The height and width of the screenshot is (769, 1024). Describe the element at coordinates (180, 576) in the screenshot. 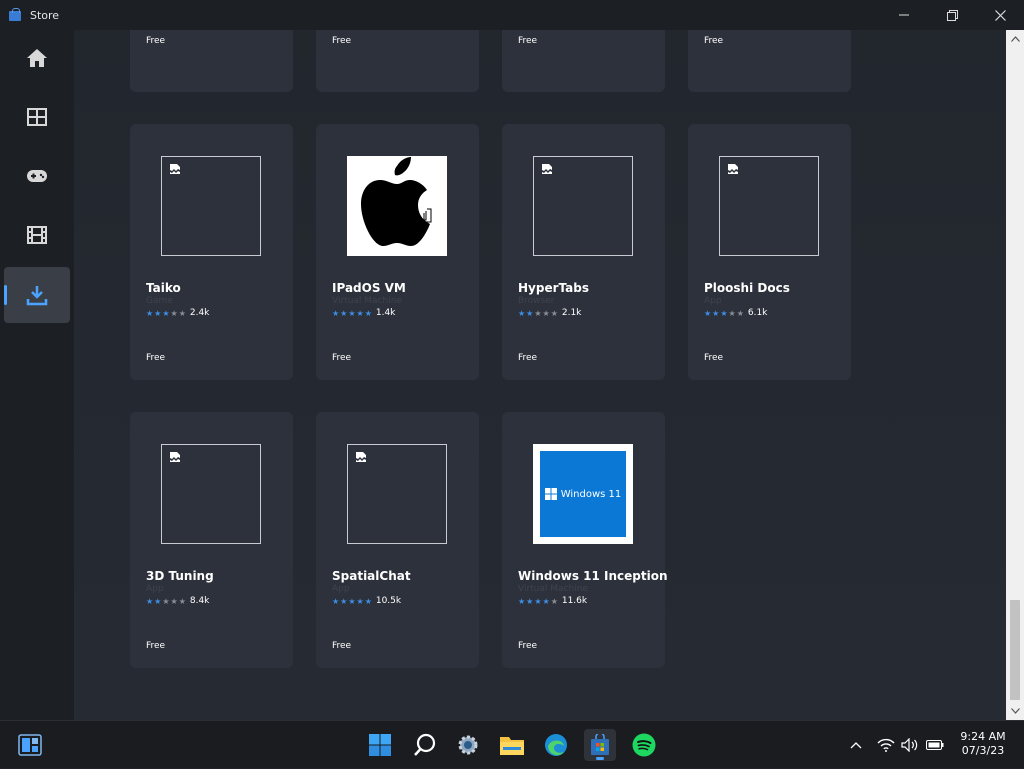

I see `app-name: 3D Tuning` at that location.